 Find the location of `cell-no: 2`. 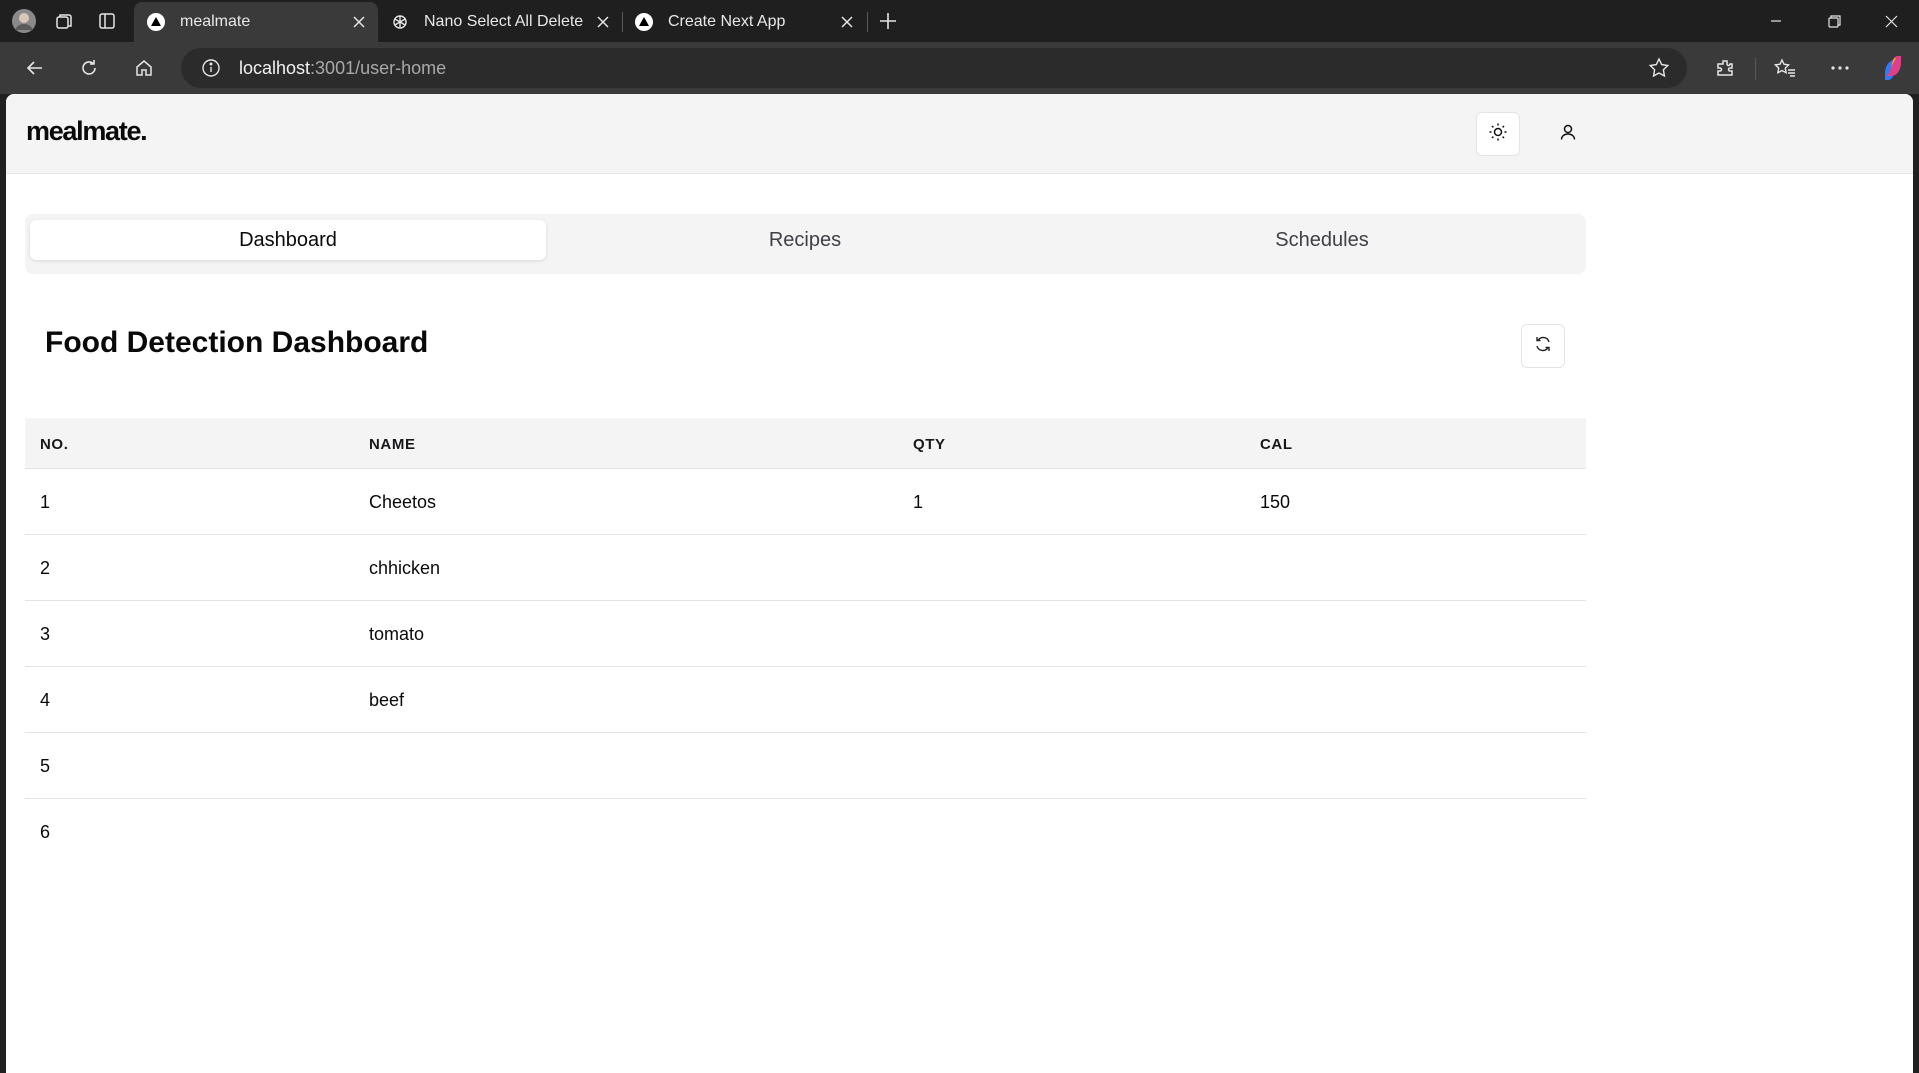

cell-no: 2 is located at coordinates (45, 568).